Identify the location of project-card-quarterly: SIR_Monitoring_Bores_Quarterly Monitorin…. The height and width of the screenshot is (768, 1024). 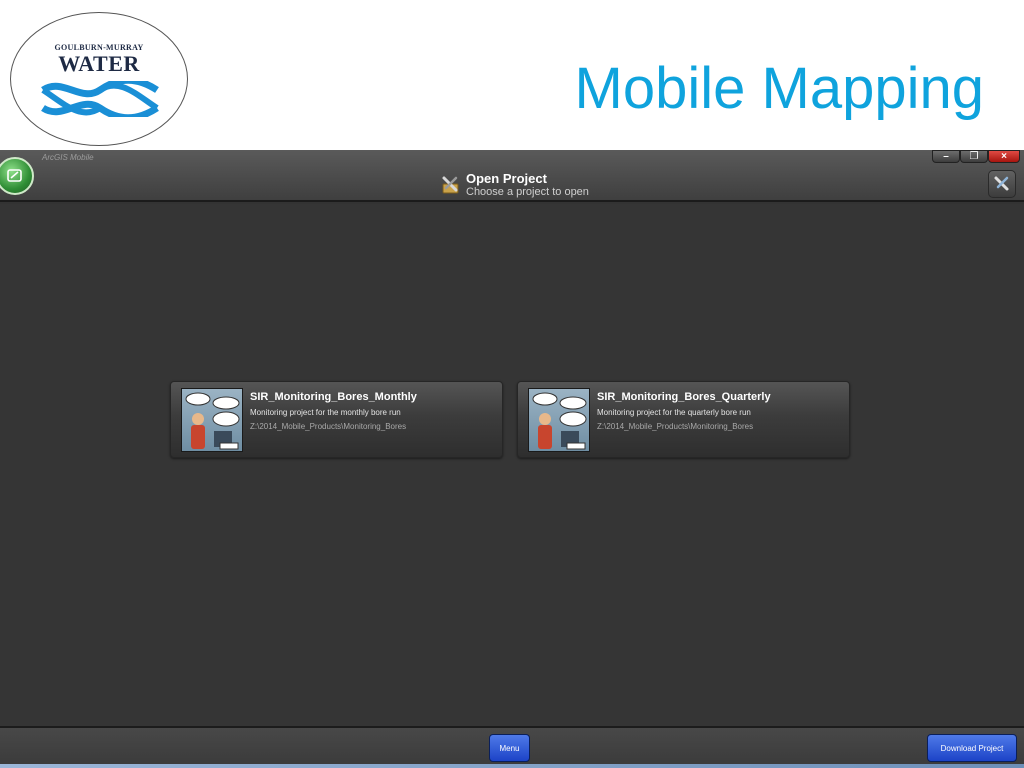
(683, 419).